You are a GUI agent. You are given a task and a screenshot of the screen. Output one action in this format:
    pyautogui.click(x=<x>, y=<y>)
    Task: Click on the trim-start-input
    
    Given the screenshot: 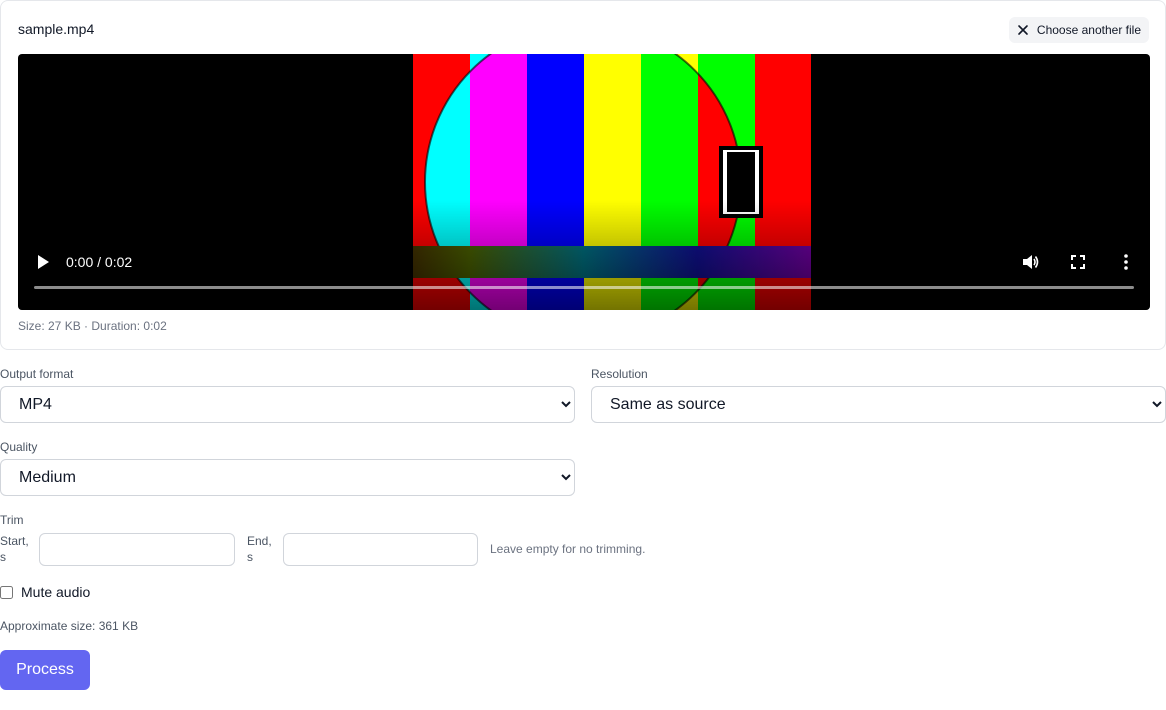 What is the action you would take?
    pyautogui.click(x=137, y=549)
    